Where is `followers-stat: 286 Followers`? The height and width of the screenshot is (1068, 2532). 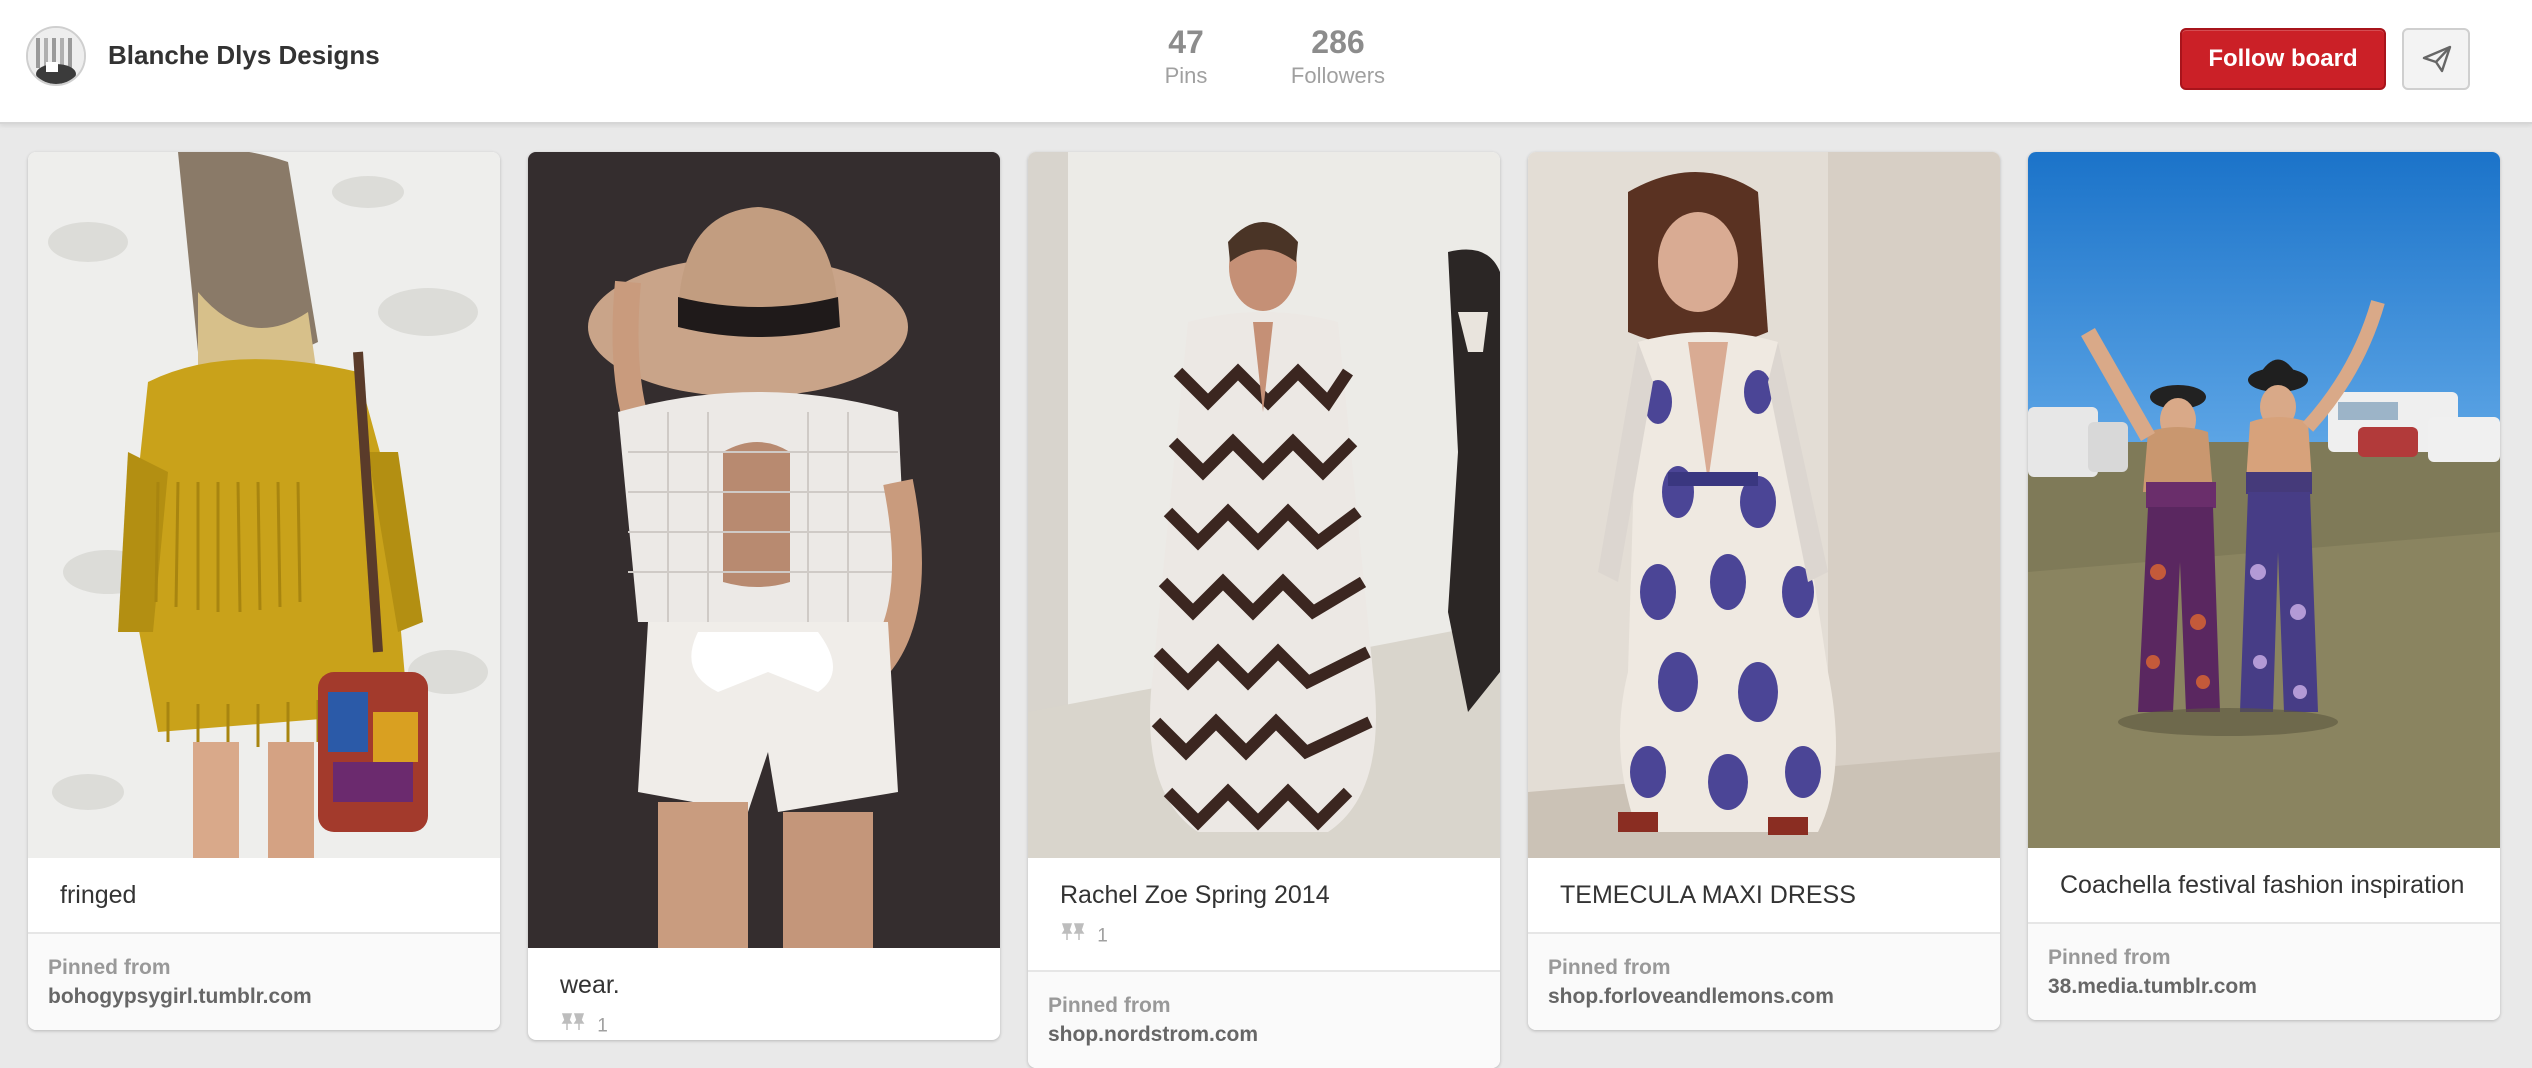
followers-stat: 286 Followers is located at coordinates (1338, 56).